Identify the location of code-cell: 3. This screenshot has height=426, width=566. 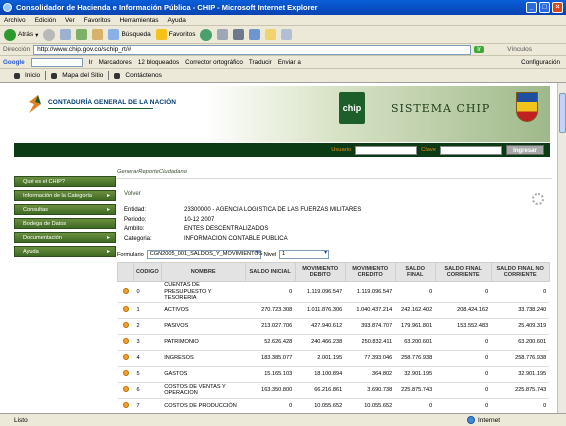
(147, 342).